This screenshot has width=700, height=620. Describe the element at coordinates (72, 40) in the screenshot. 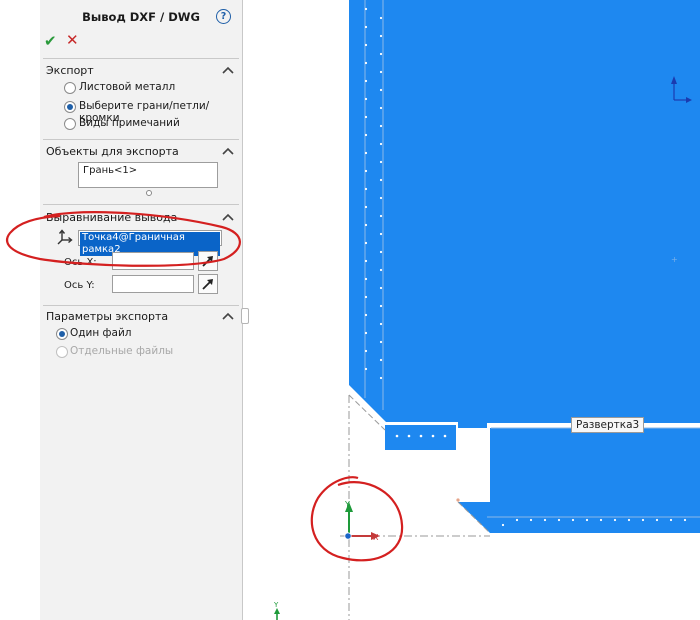

I see `cancel-button: ✕` at that location.